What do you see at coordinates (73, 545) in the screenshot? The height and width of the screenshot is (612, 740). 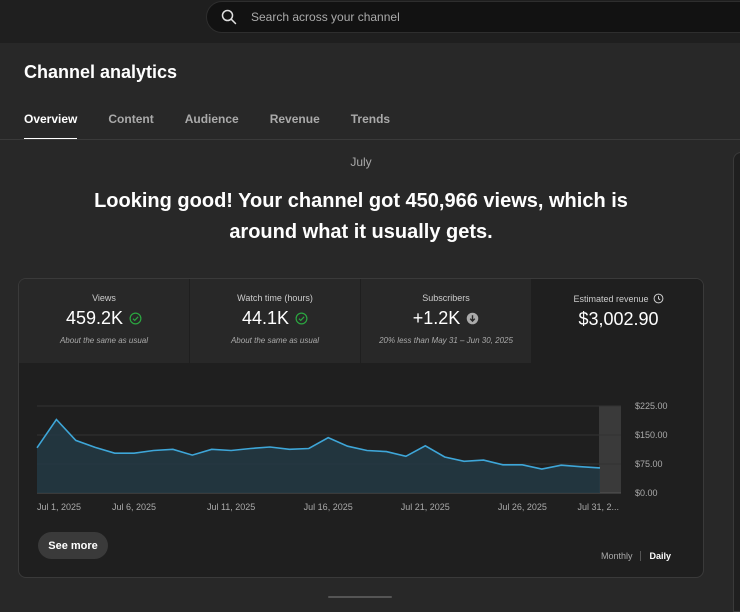 I see `see-more-button: See more` at bounding box center [73, 545].